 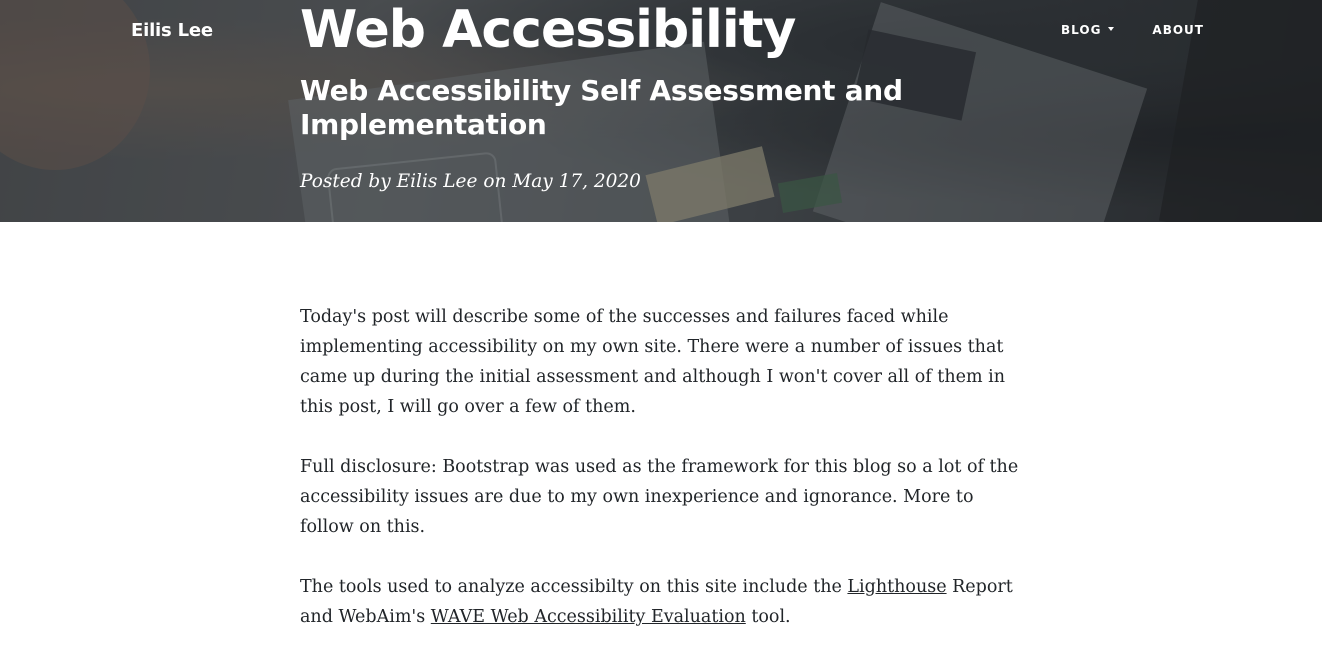 I want to click on post-title: Web Accessibility, so click(x=548, y=30).